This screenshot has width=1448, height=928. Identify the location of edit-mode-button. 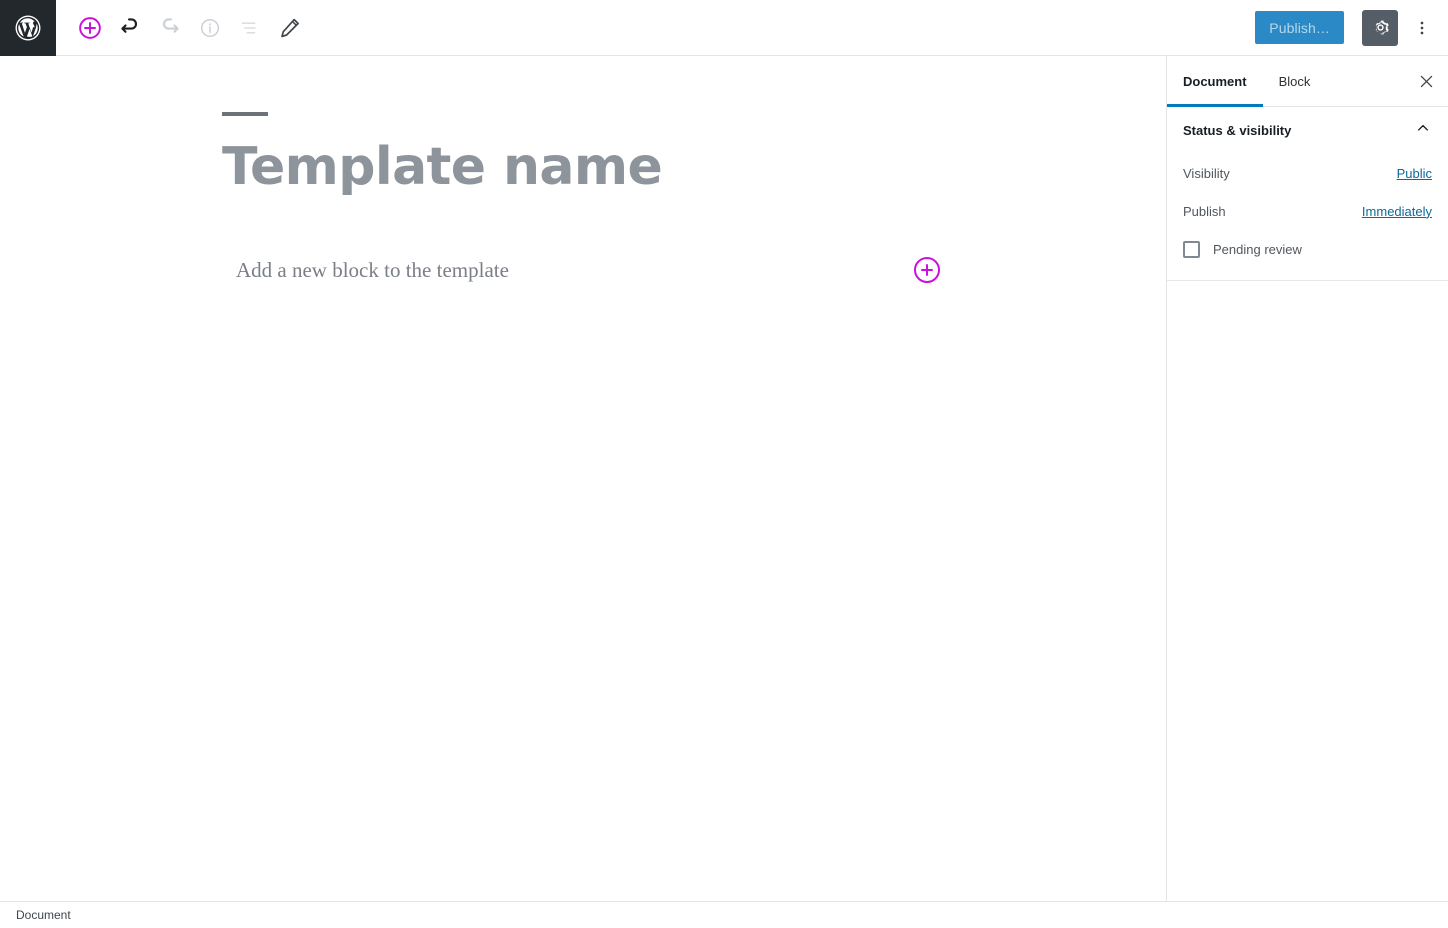
(290, 28).